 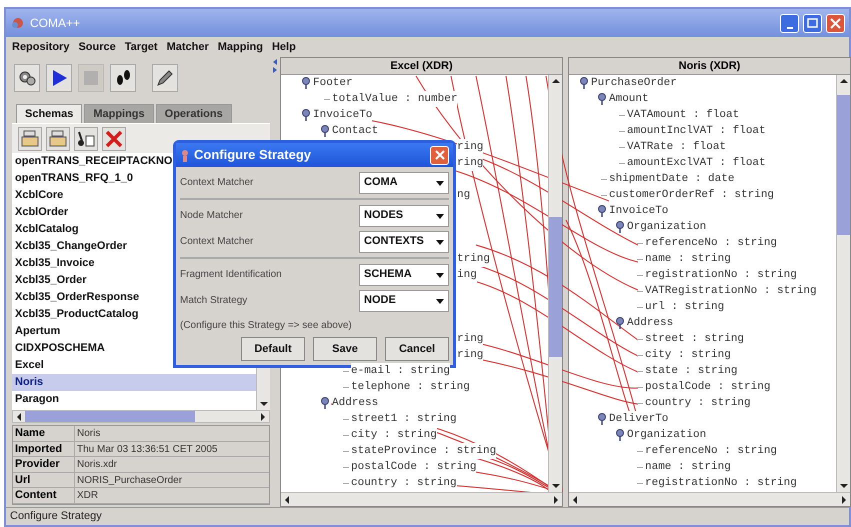 What do you see at coordinates (394, 242) in the screenshot?
I see `dropdown-value: CONTEXTS` at bounding box center [394, 242].